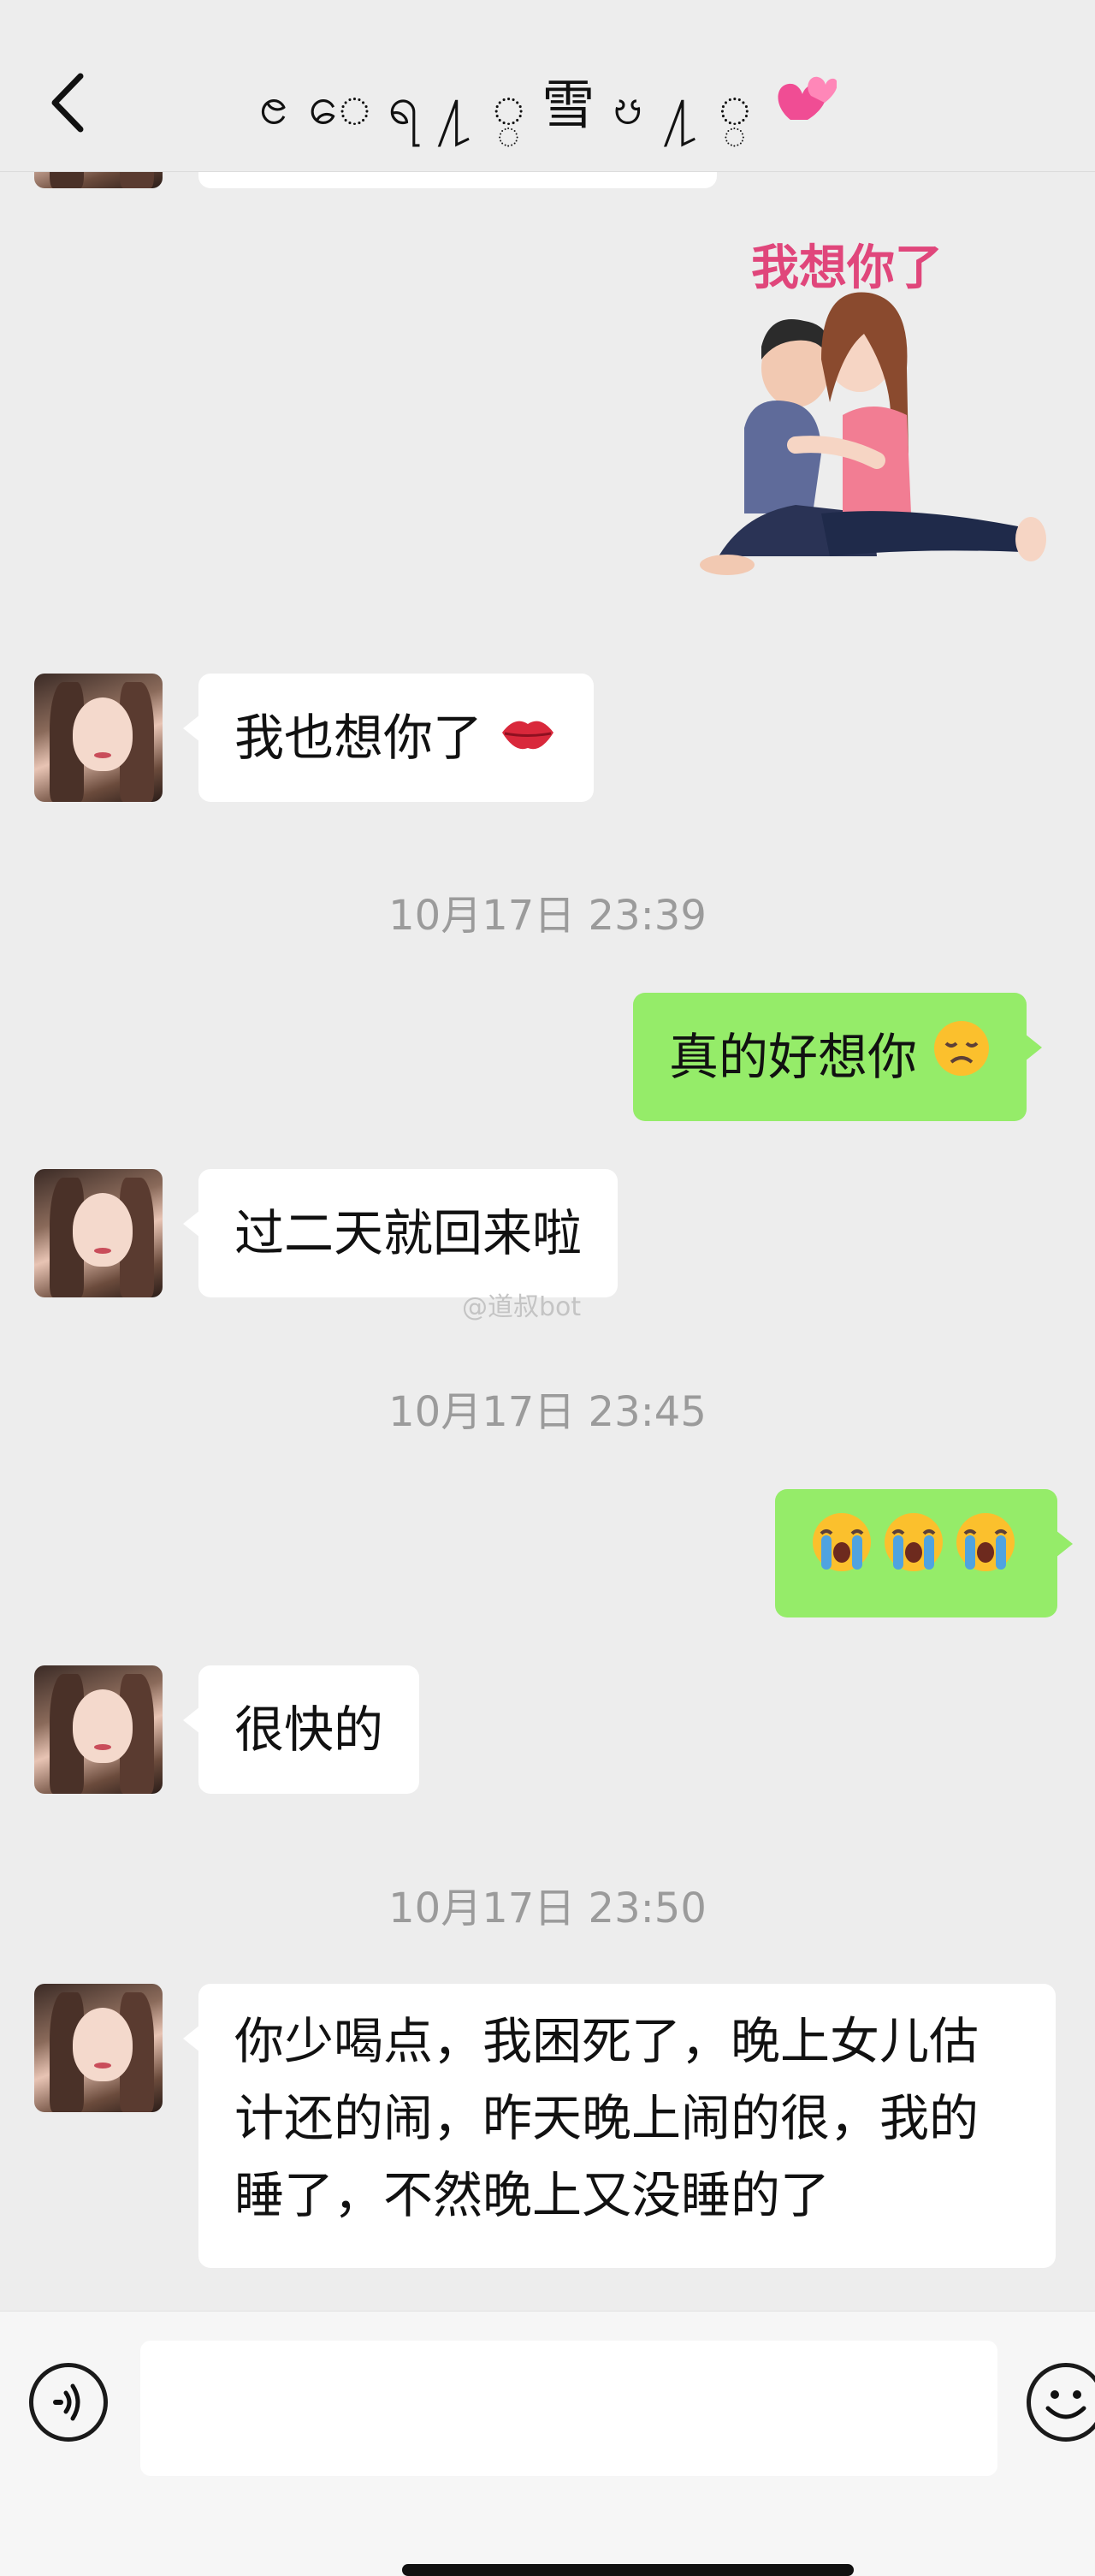 The image size is (1095, 2576). Describe the element at coordinates (504, 105) in the screenshot. I see `contact-name: ၔ ေ ရ ႔ ္ 雪 ၓ ႔ ္` at that location.